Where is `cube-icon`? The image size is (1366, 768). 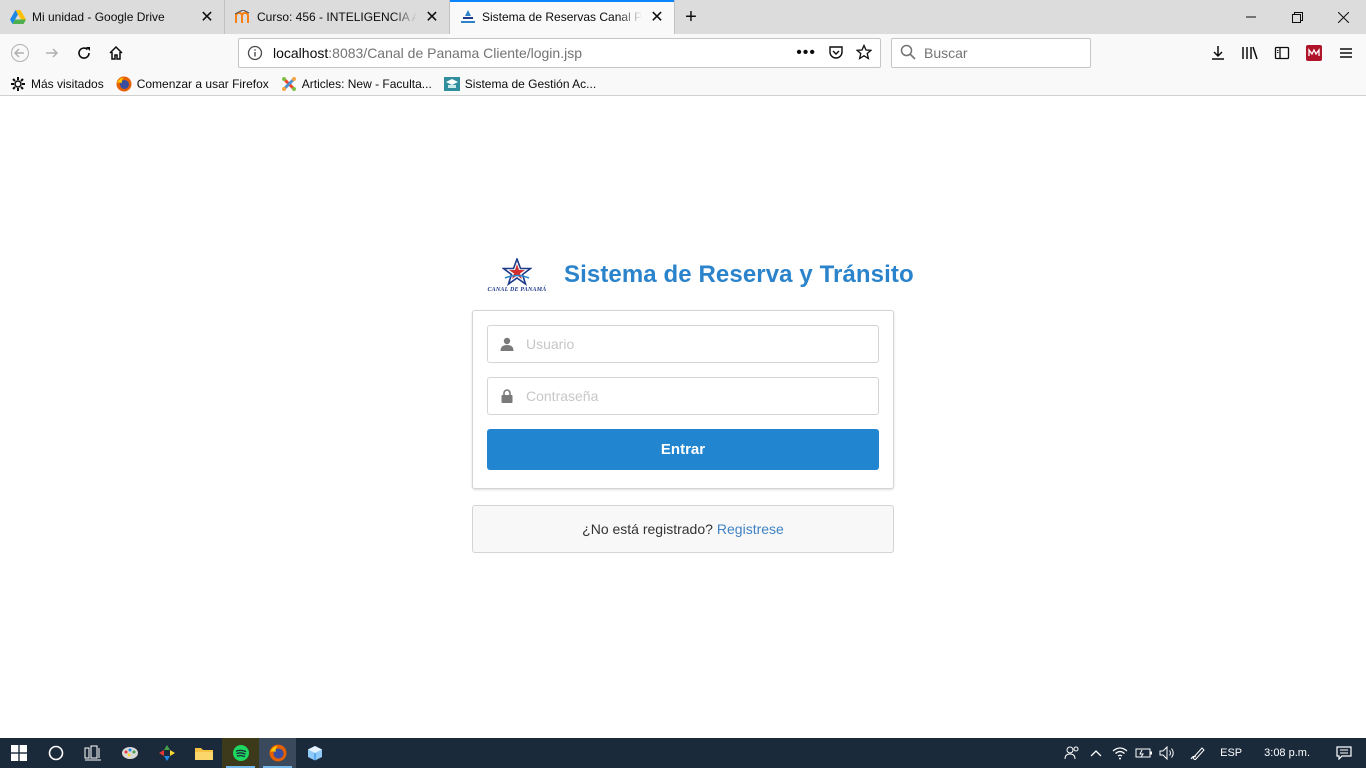 cube-icon is located at coordinates (314, 753).